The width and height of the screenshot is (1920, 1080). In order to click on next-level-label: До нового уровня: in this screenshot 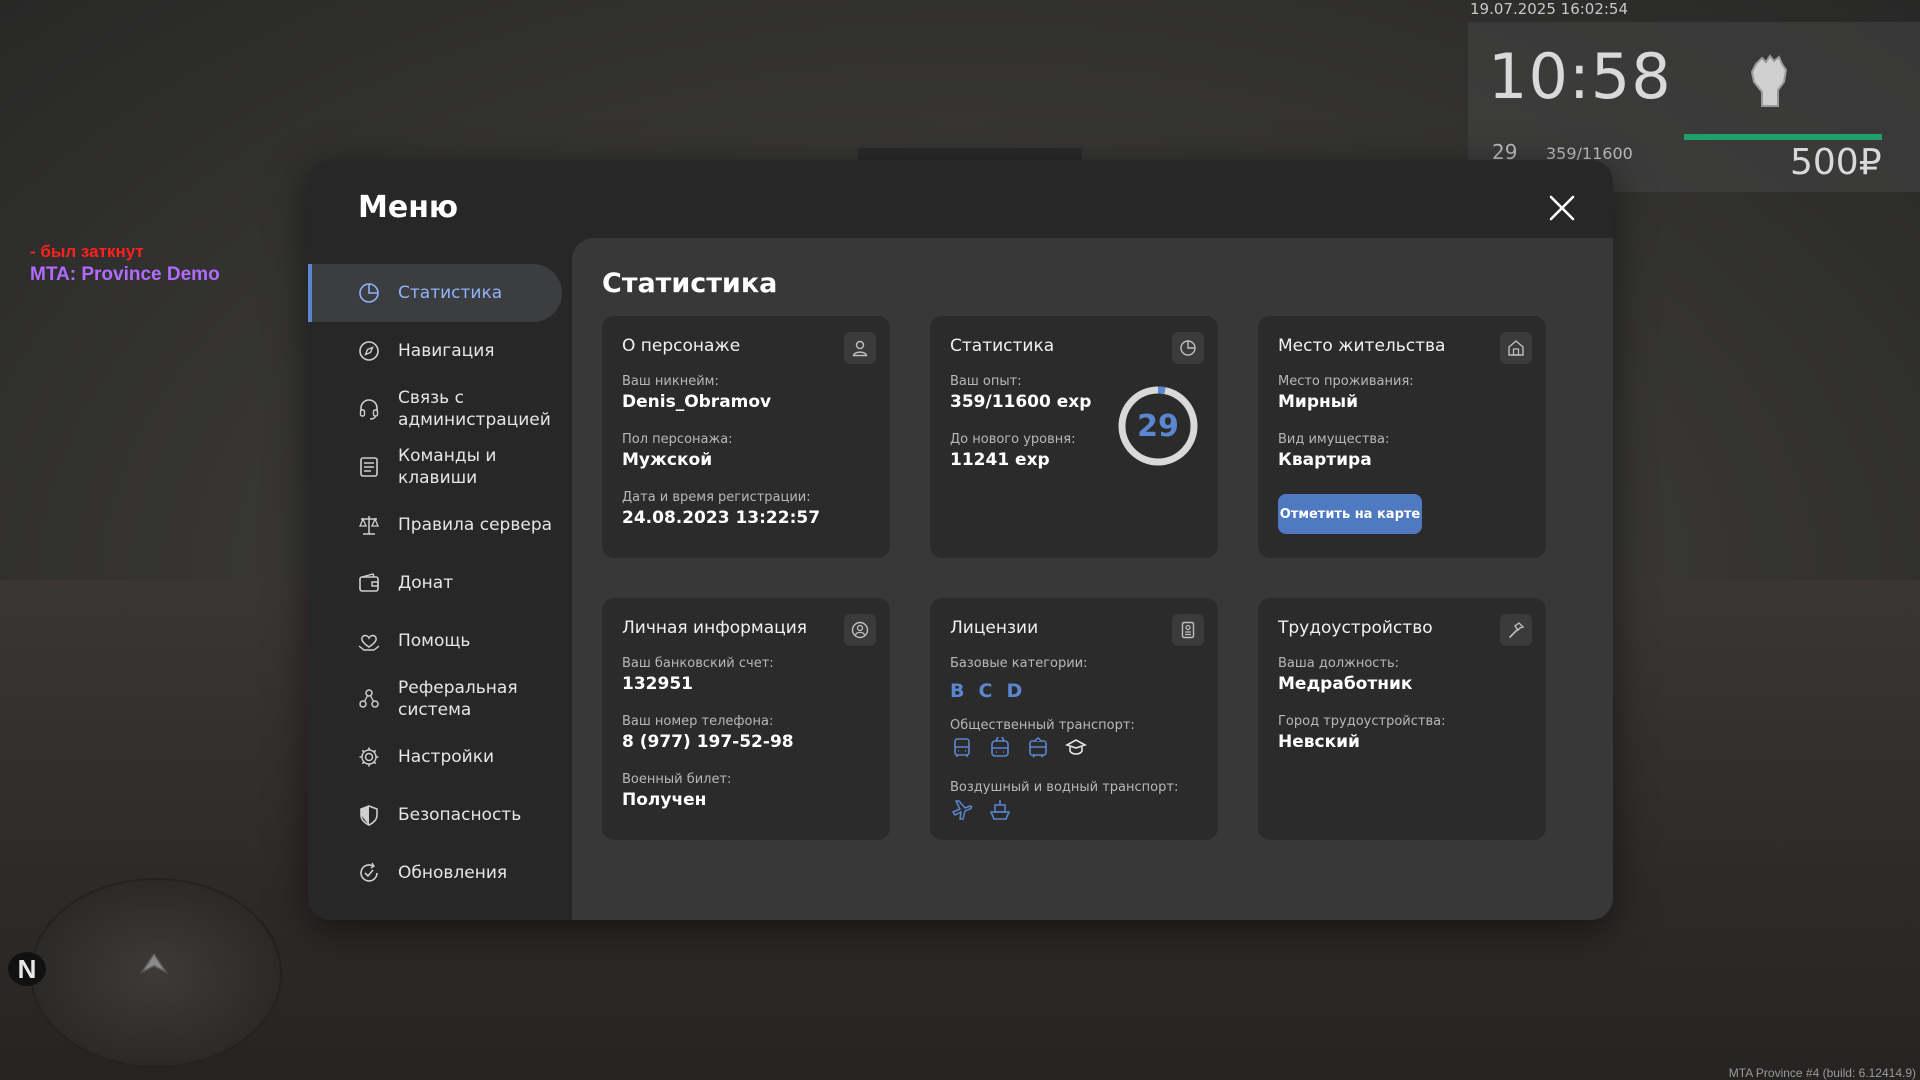, I will do `click(1013, 439)`.